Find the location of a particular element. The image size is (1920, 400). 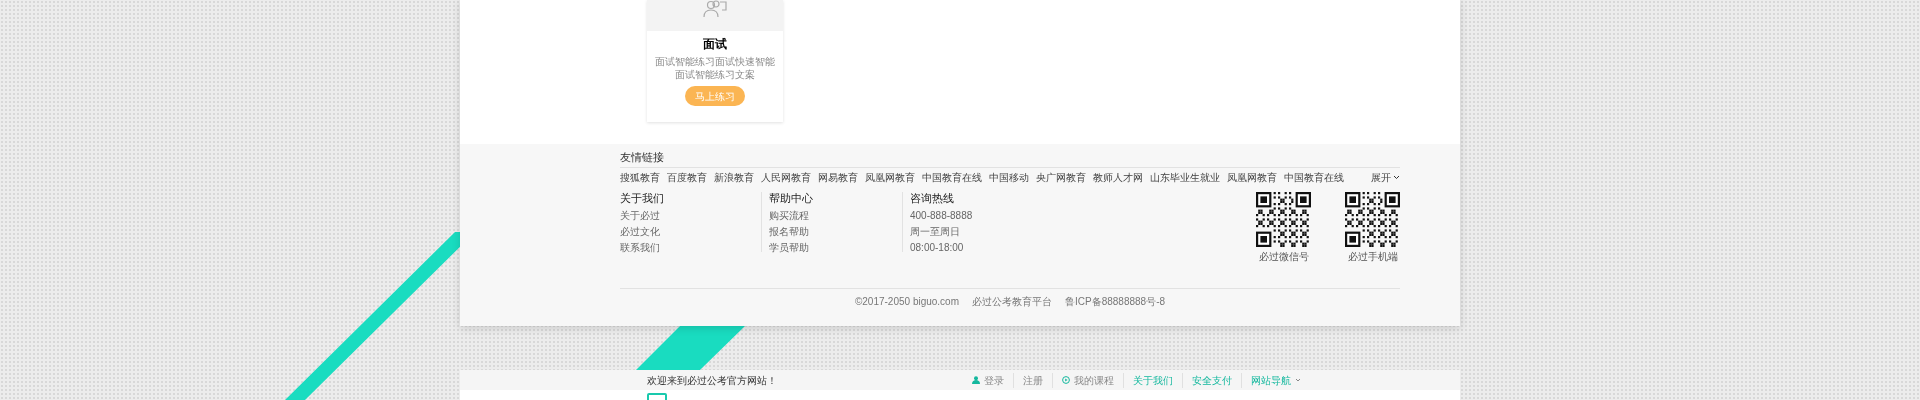

friend-link: 新浪教育 is located at coordinates (734, 177).